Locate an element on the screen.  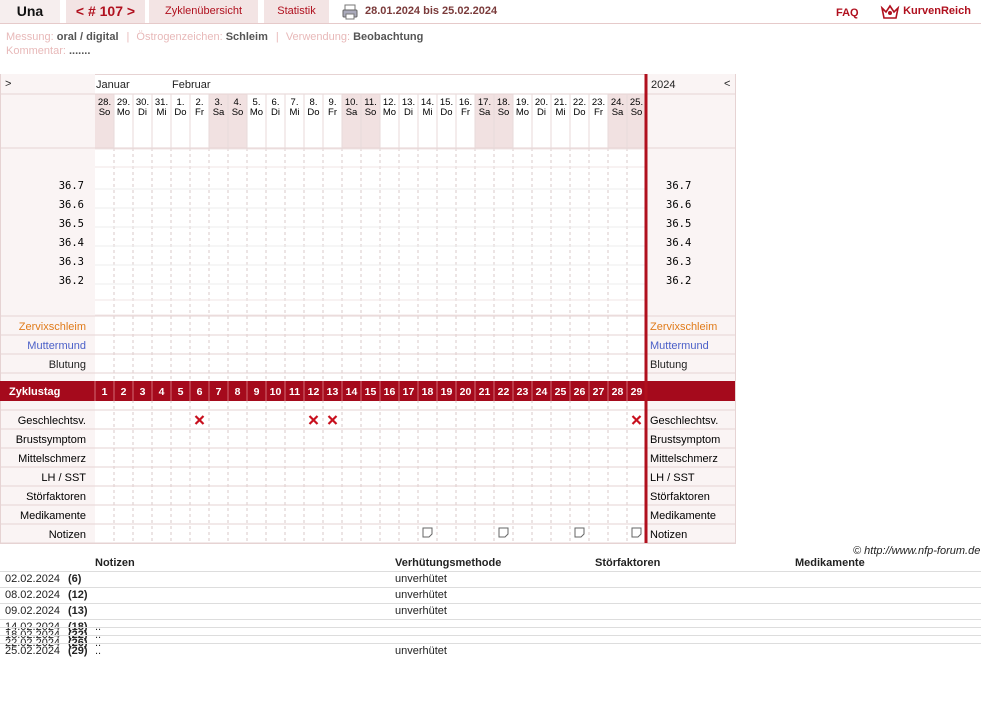
notes-table-row: 25.02.2024 (29).. unverhütet is located at coordinates (490, 650).